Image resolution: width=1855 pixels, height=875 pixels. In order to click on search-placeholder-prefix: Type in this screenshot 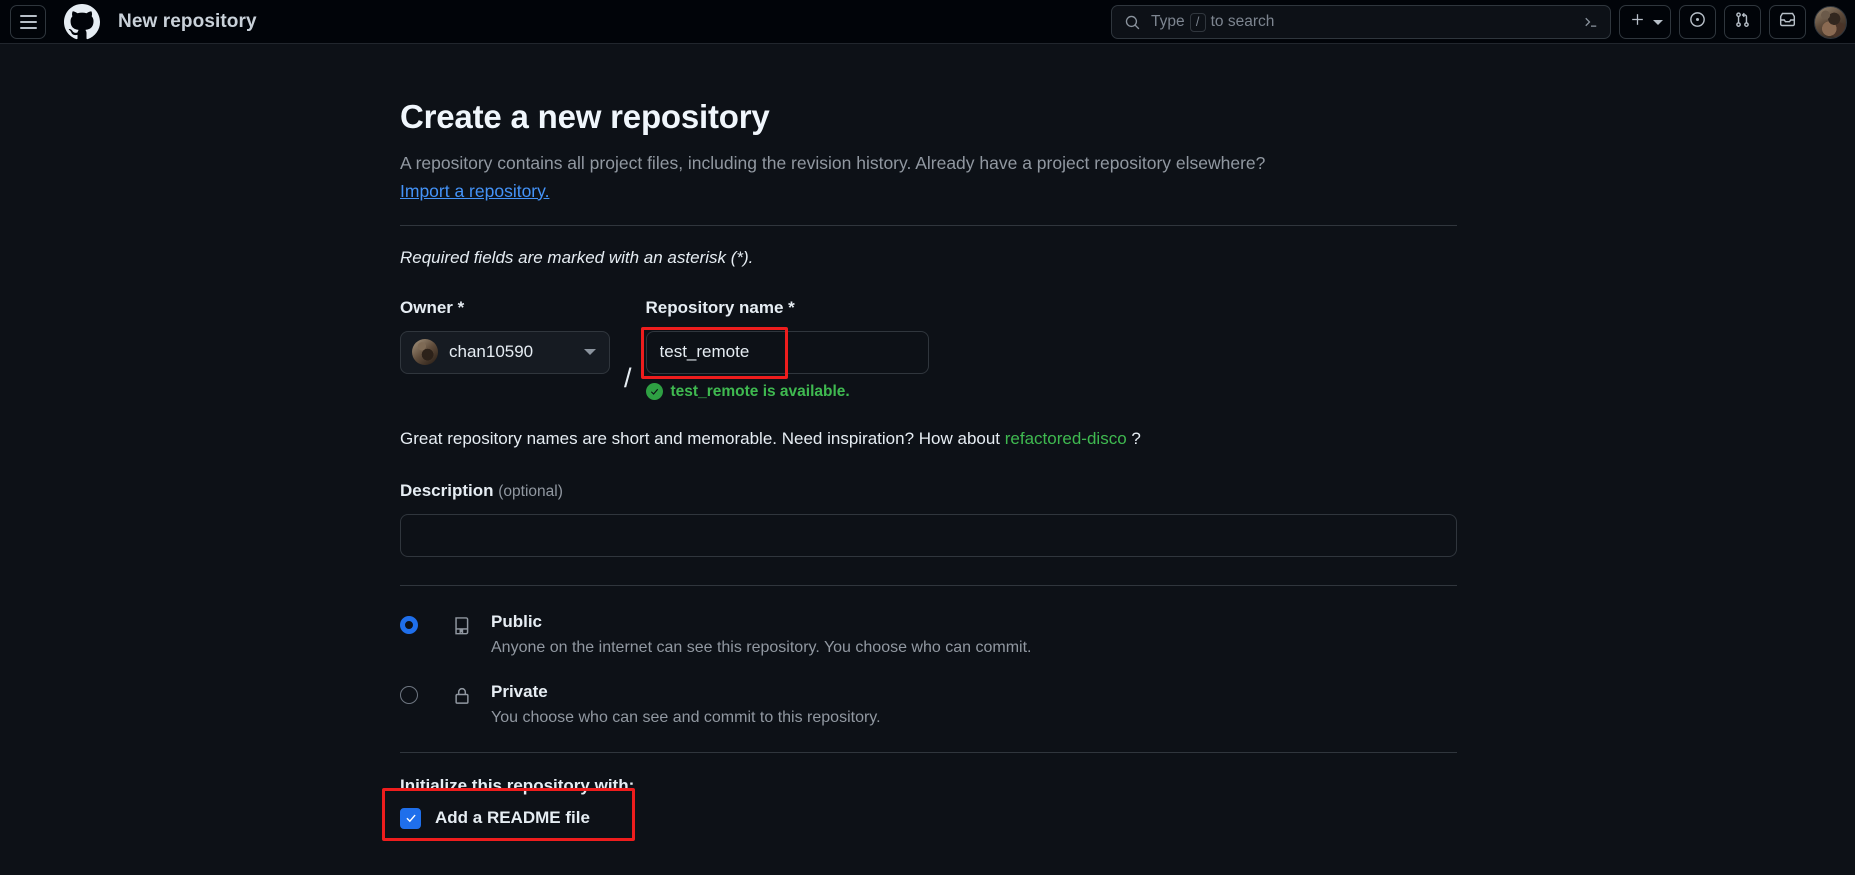, I will do `click(1168, 21)`.